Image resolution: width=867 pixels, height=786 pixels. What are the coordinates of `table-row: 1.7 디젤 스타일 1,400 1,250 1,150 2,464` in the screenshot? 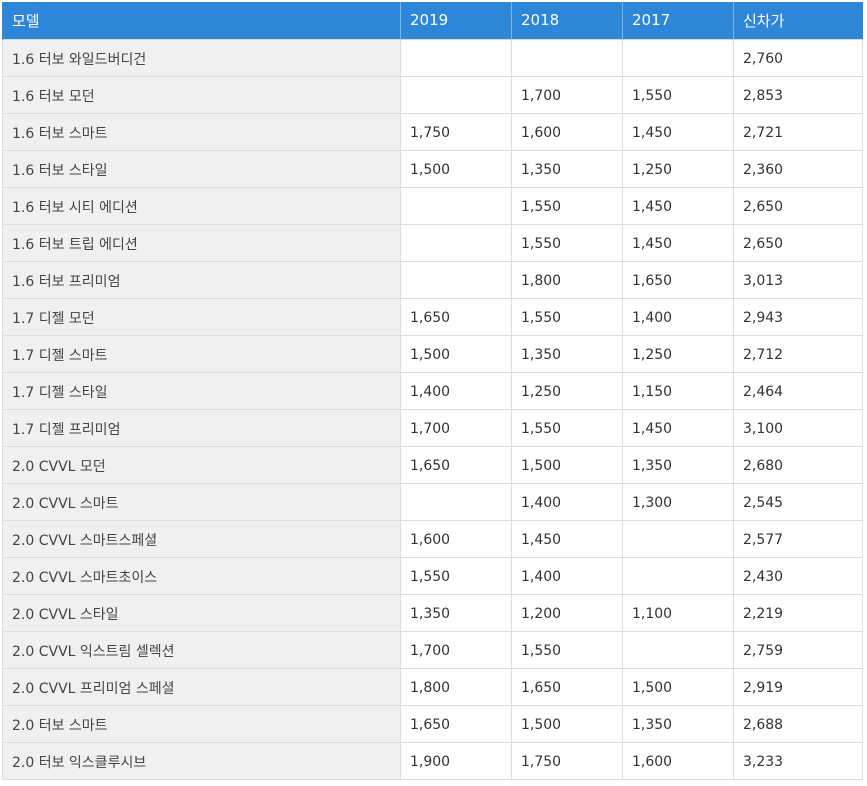 It's located at (432, 390).